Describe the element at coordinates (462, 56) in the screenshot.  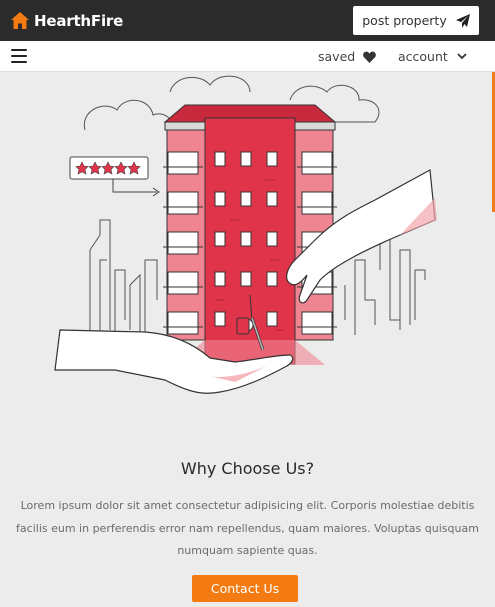
I see `chevron-down-icon` at that location.